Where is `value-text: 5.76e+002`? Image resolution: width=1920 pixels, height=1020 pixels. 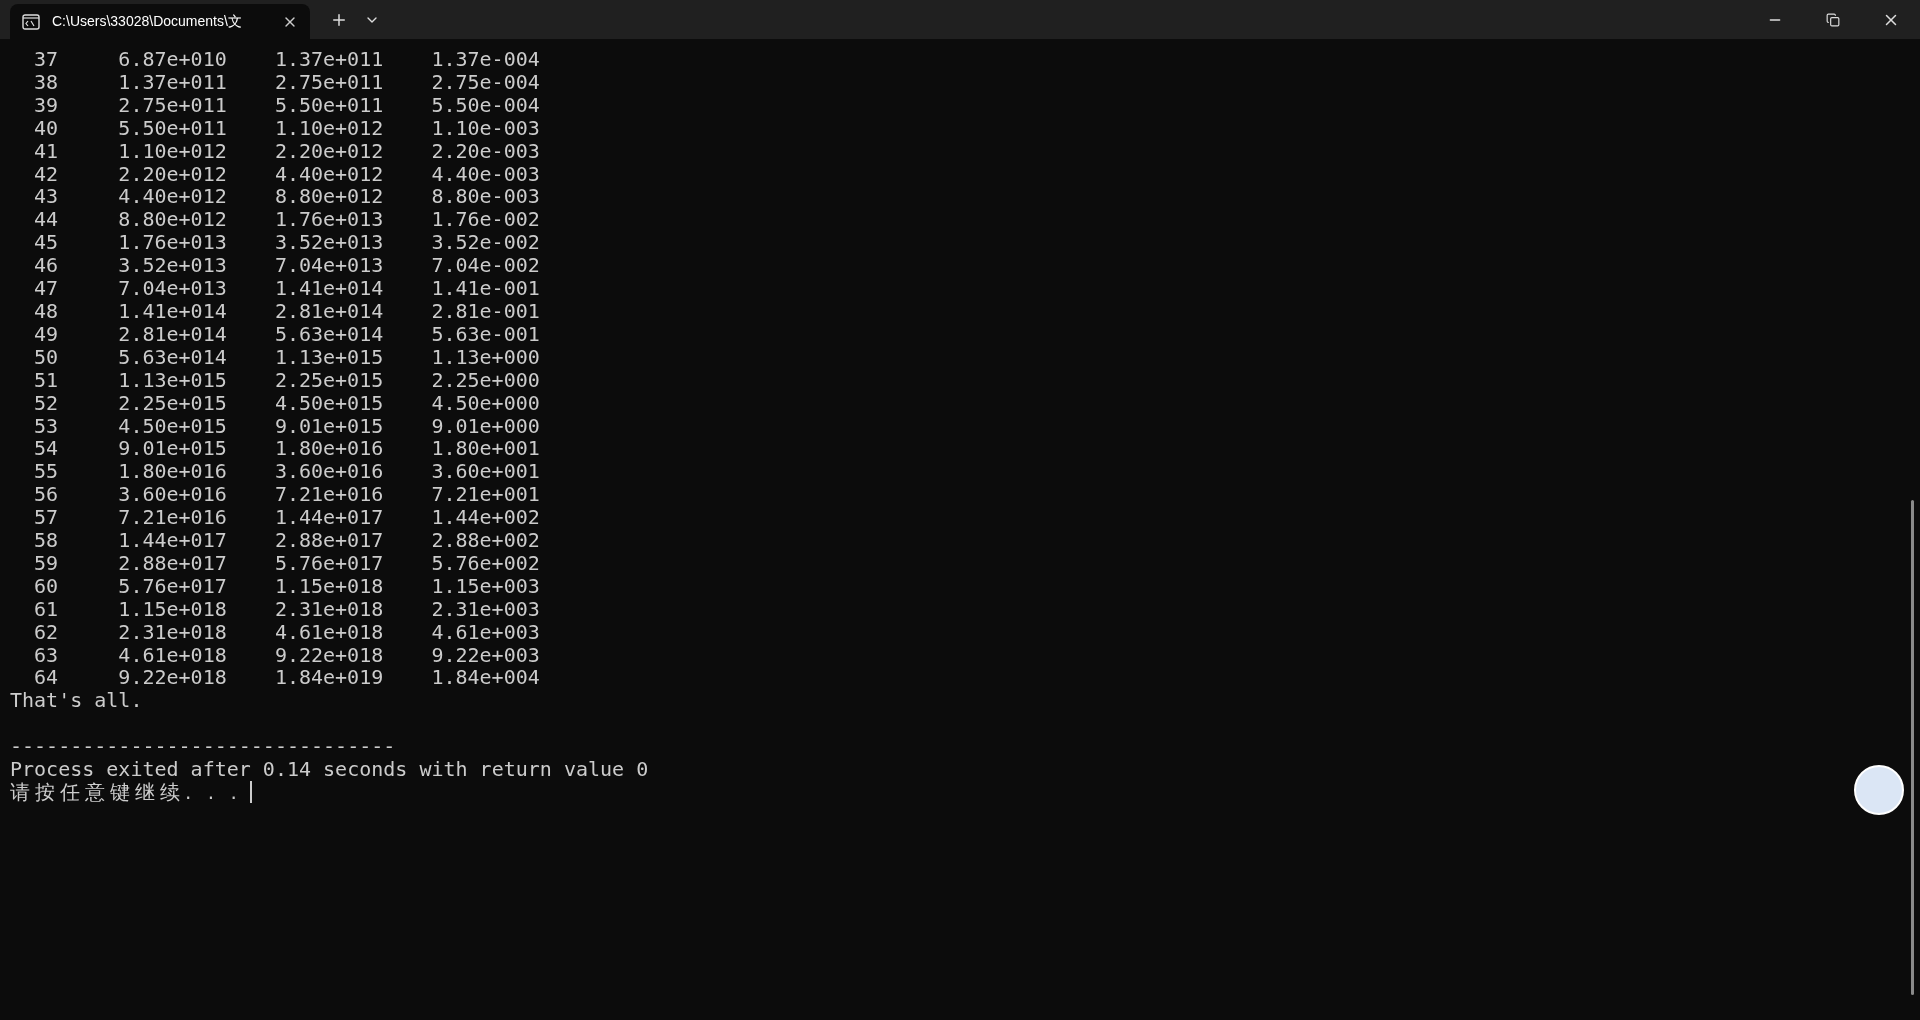 value-text: 5.76e+002 is located at coordinates (485, 563).